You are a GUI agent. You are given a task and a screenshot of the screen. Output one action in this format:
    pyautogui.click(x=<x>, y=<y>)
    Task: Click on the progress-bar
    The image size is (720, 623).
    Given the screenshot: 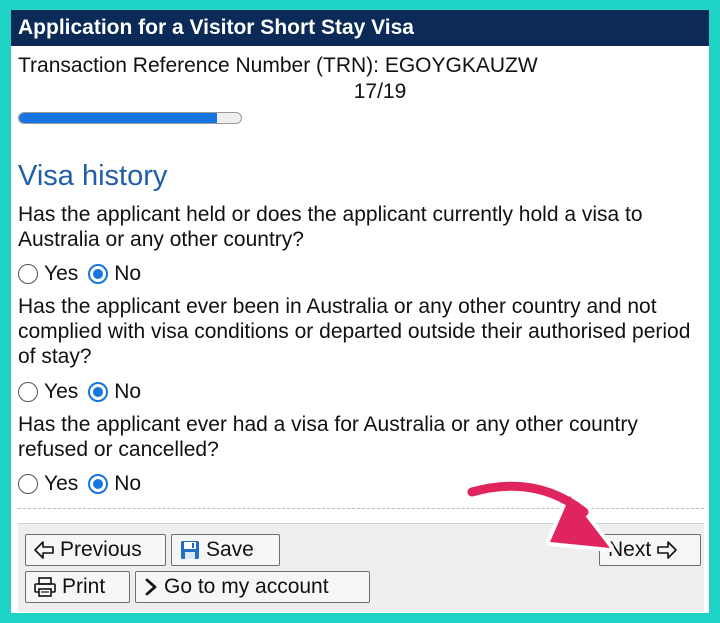 What is the action you would take?
    pyautogui.click(x=130, y=118)
    